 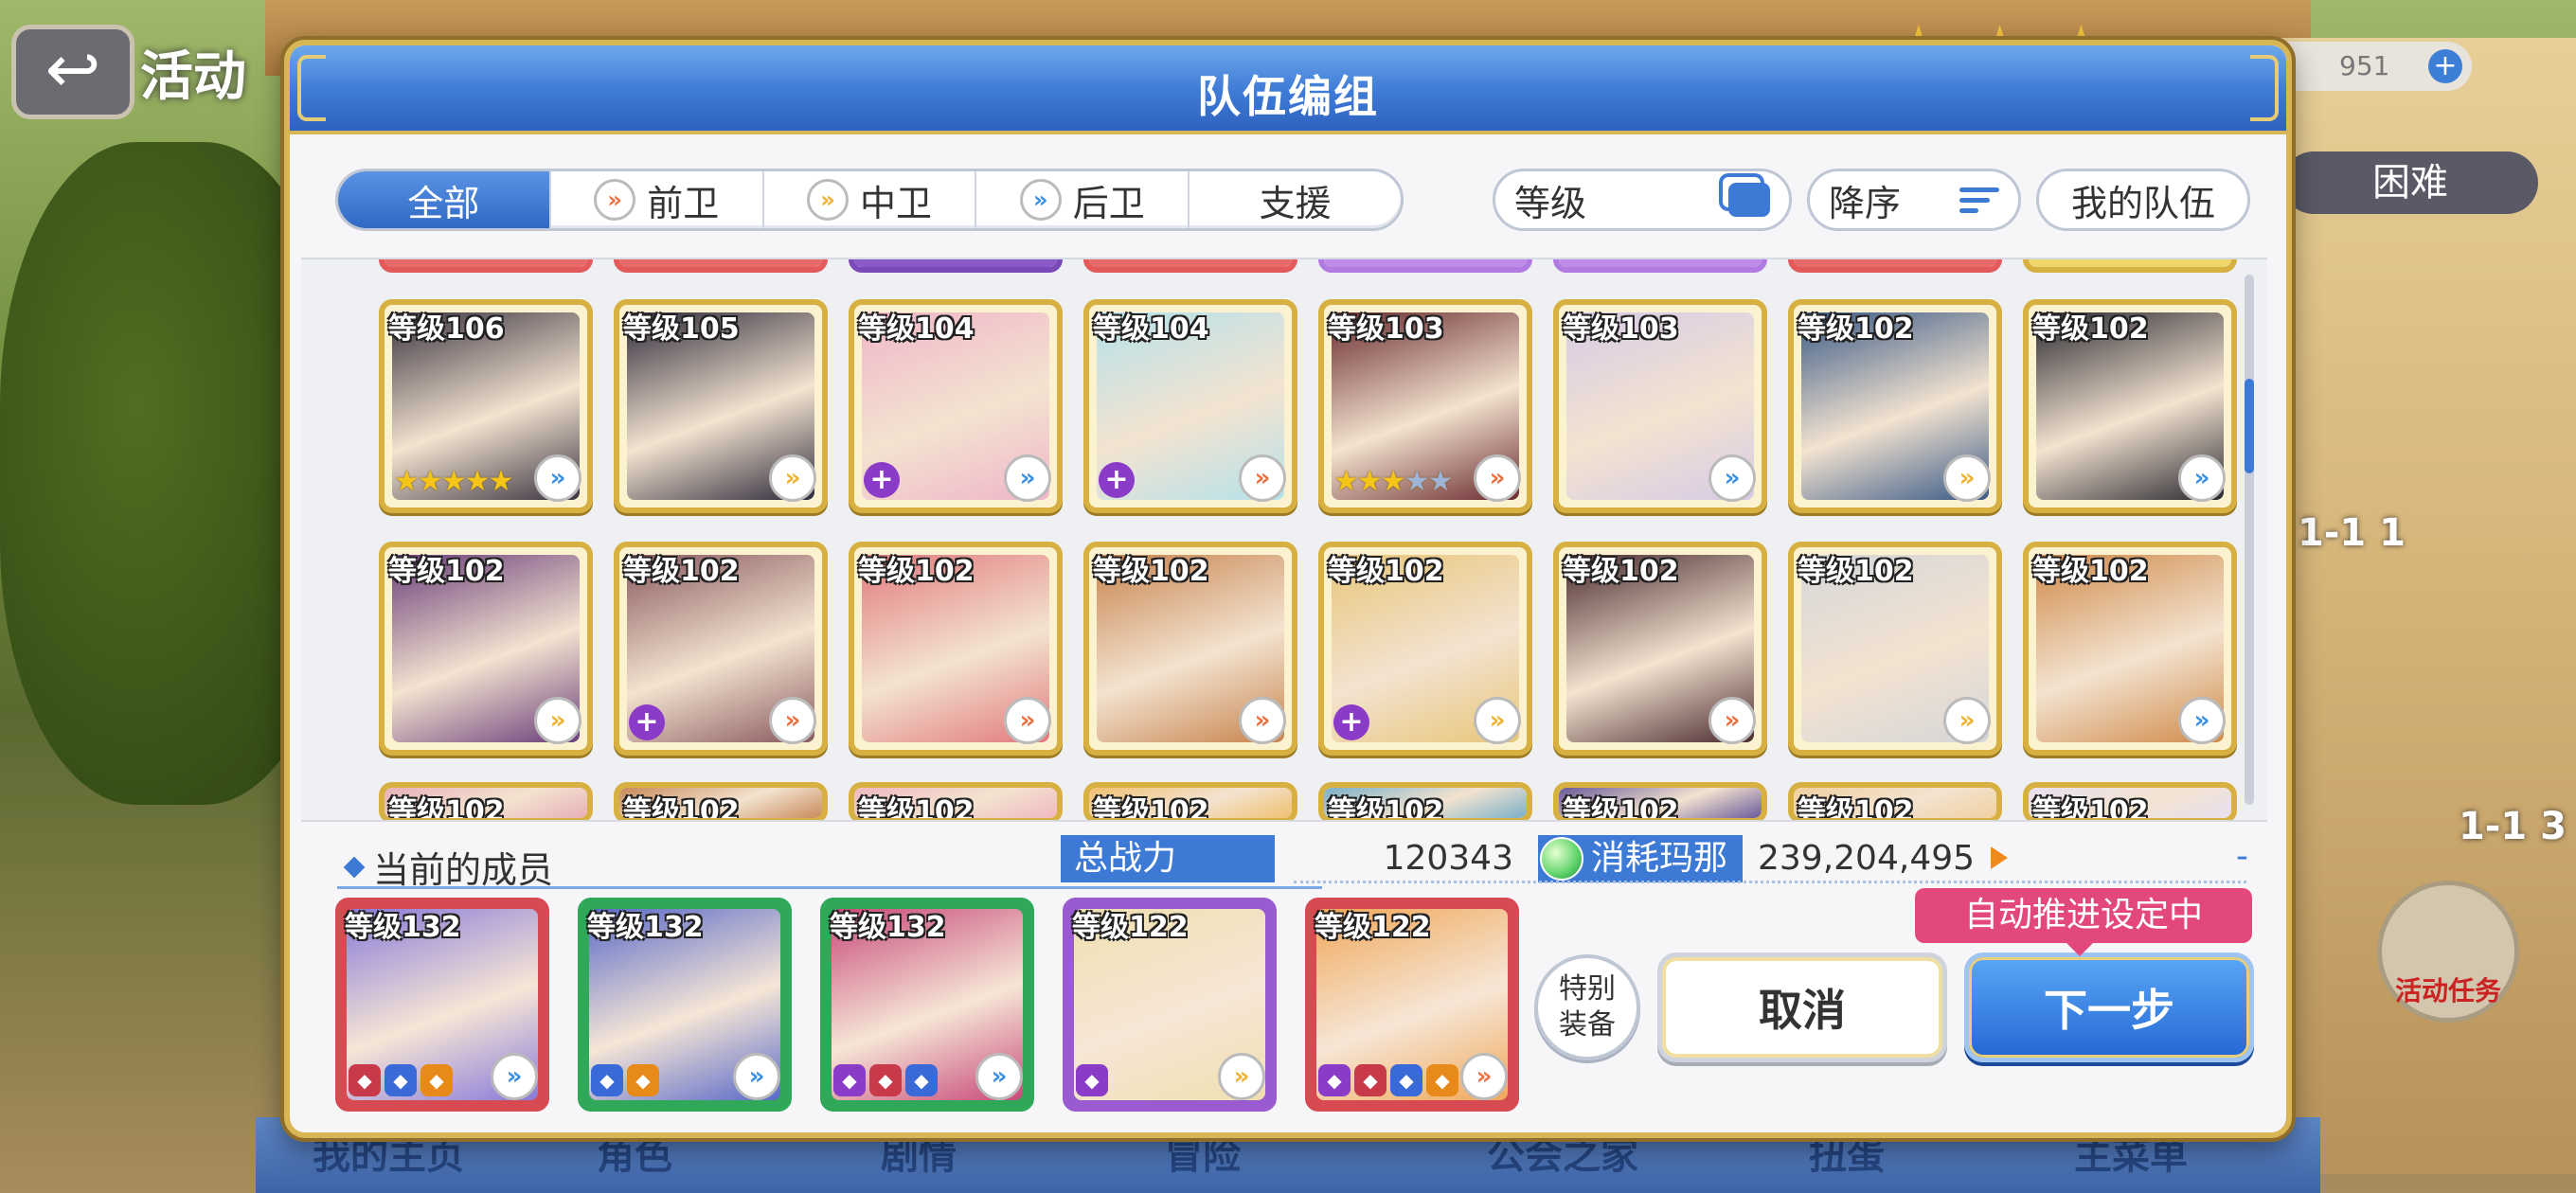 I want to click on tab-back: » 后卫, so click(x=1083, y=199).